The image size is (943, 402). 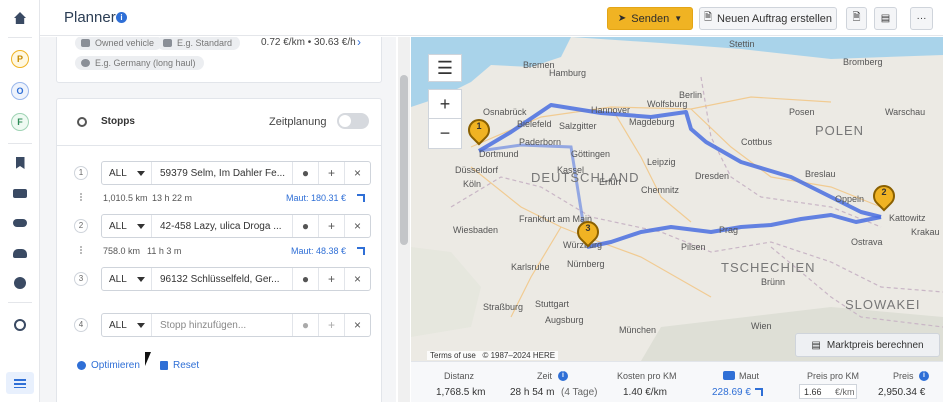 What do you see at coordinates (477, 170) in the screenshot?
I see `map-label-city: Düsseldorf` at bounding box center [477, 170].